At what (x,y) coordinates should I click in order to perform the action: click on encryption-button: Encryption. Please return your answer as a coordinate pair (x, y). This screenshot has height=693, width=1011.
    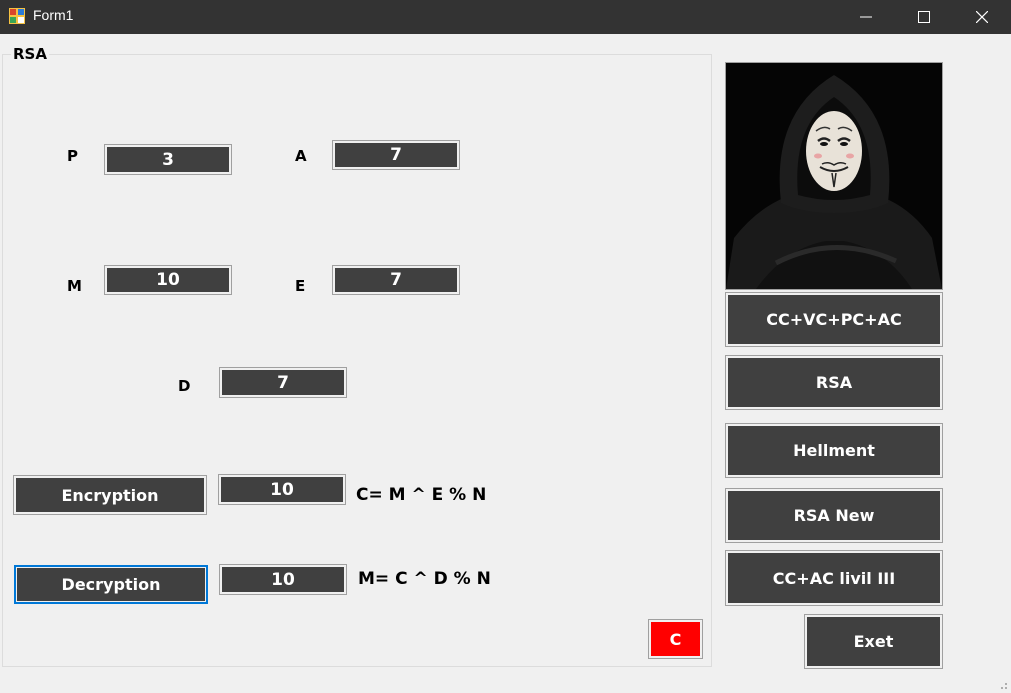
    Looking at the image, I should click on (110, 495).